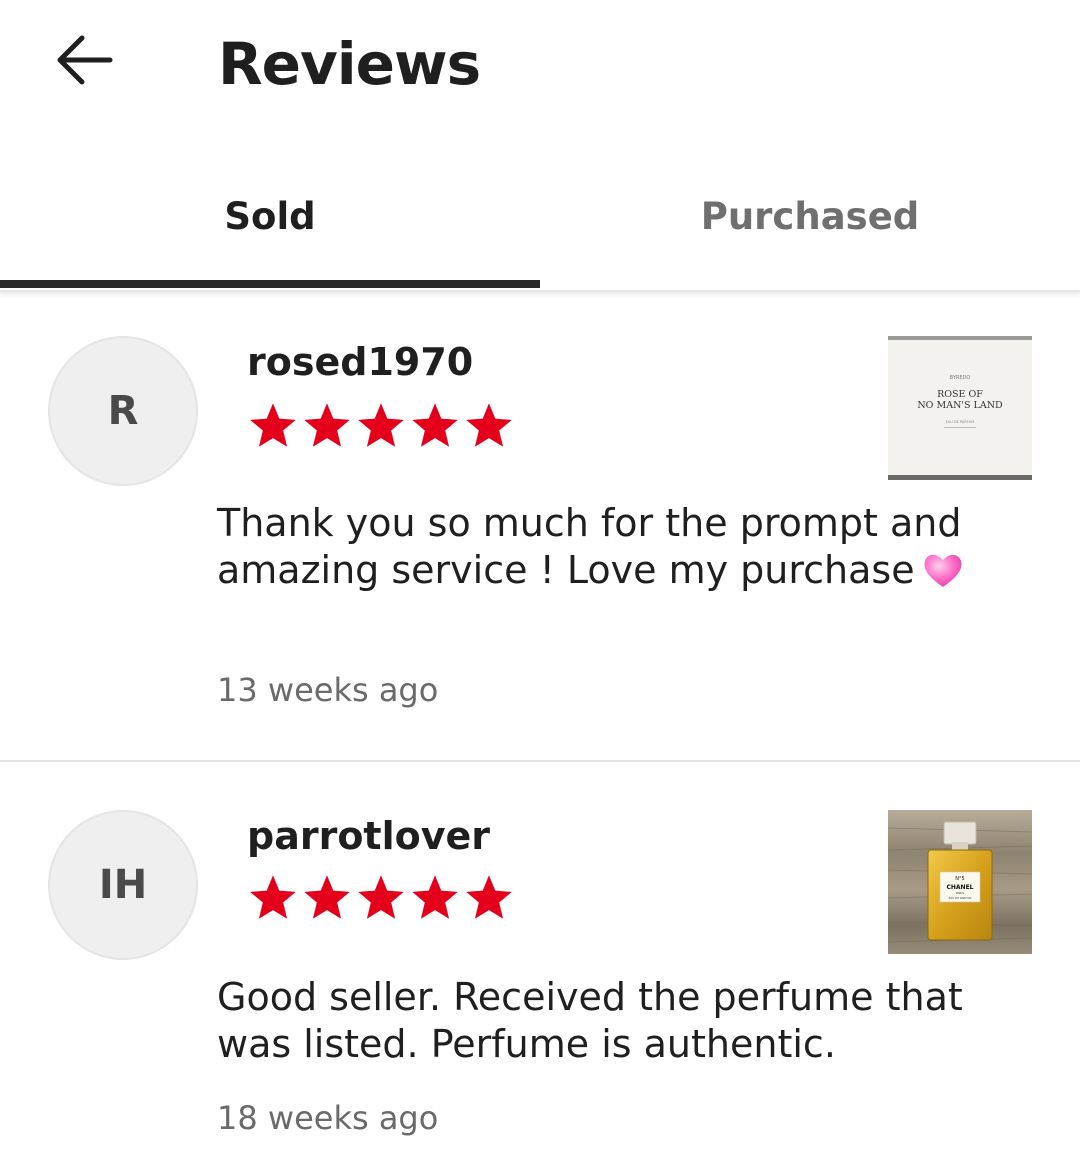 This screenshot has width=1080, height=1176. Describe the element at coordinates (368, 836) in the screenshot. I see `reviewer-username: parrotlover` at that location.